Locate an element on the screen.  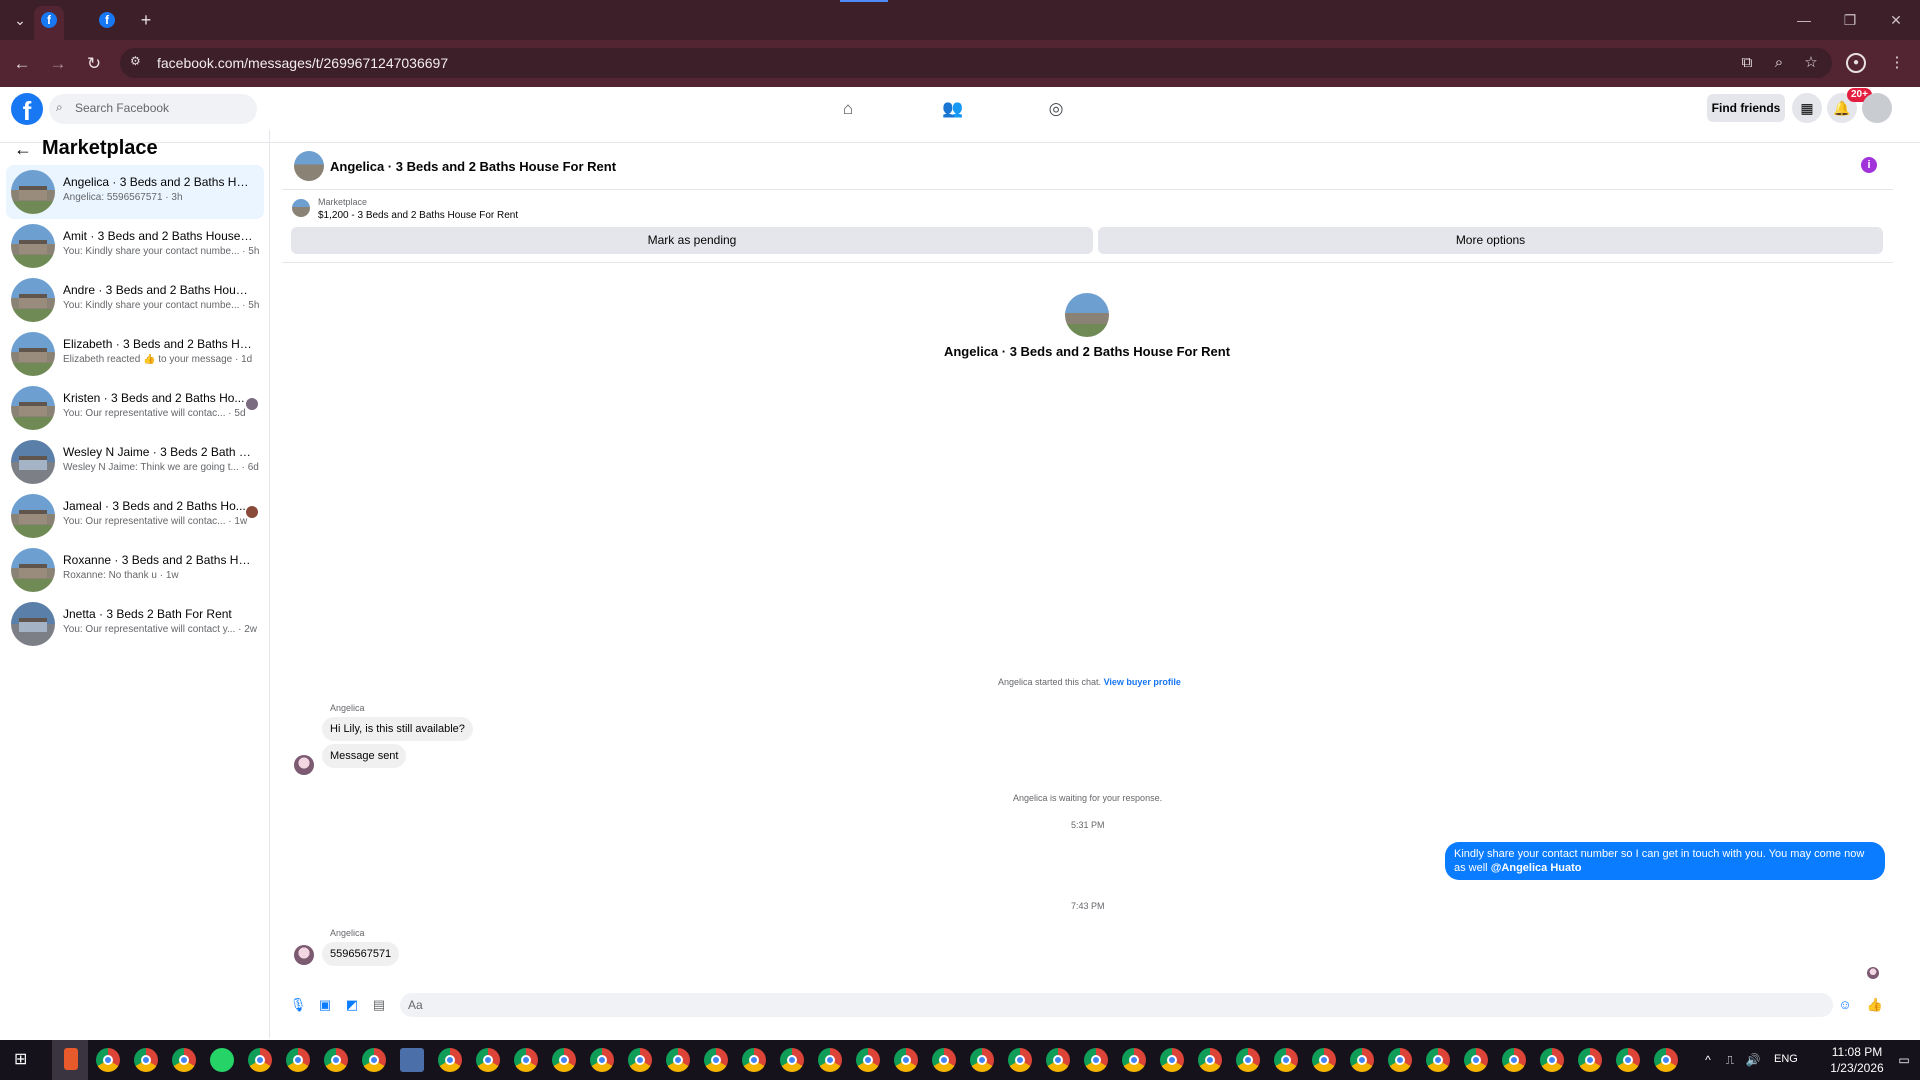
home-icon: ⌂ is located at coordinates (848, 109).